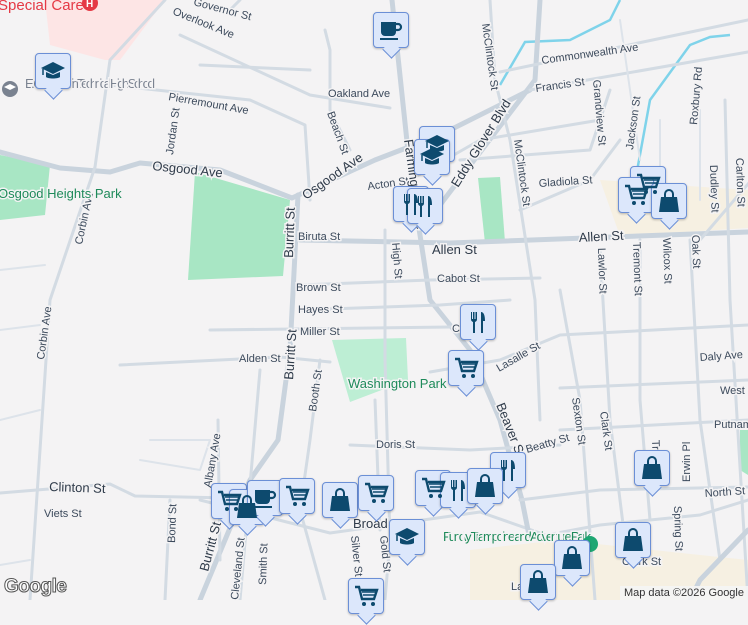 This screenshot has width=748, height=625. I want to click on label-miller-st: Miller St, so click(320, 332).